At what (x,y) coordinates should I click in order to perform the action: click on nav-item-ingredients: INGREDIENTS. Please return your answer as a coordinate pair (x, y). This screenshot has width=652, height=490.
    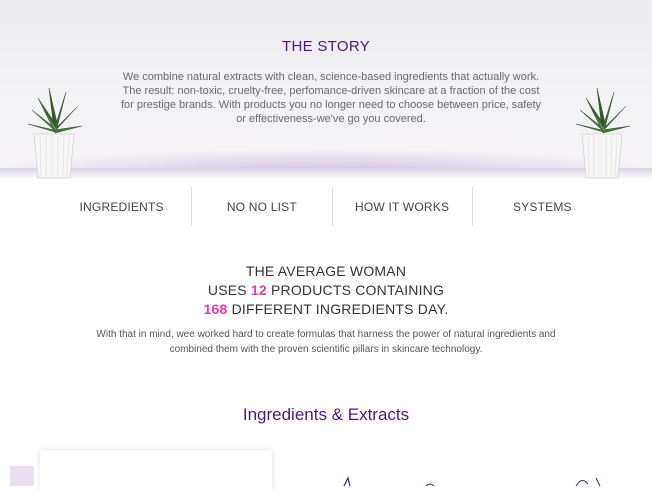
    Looking at the image, I should click on (122, 206).